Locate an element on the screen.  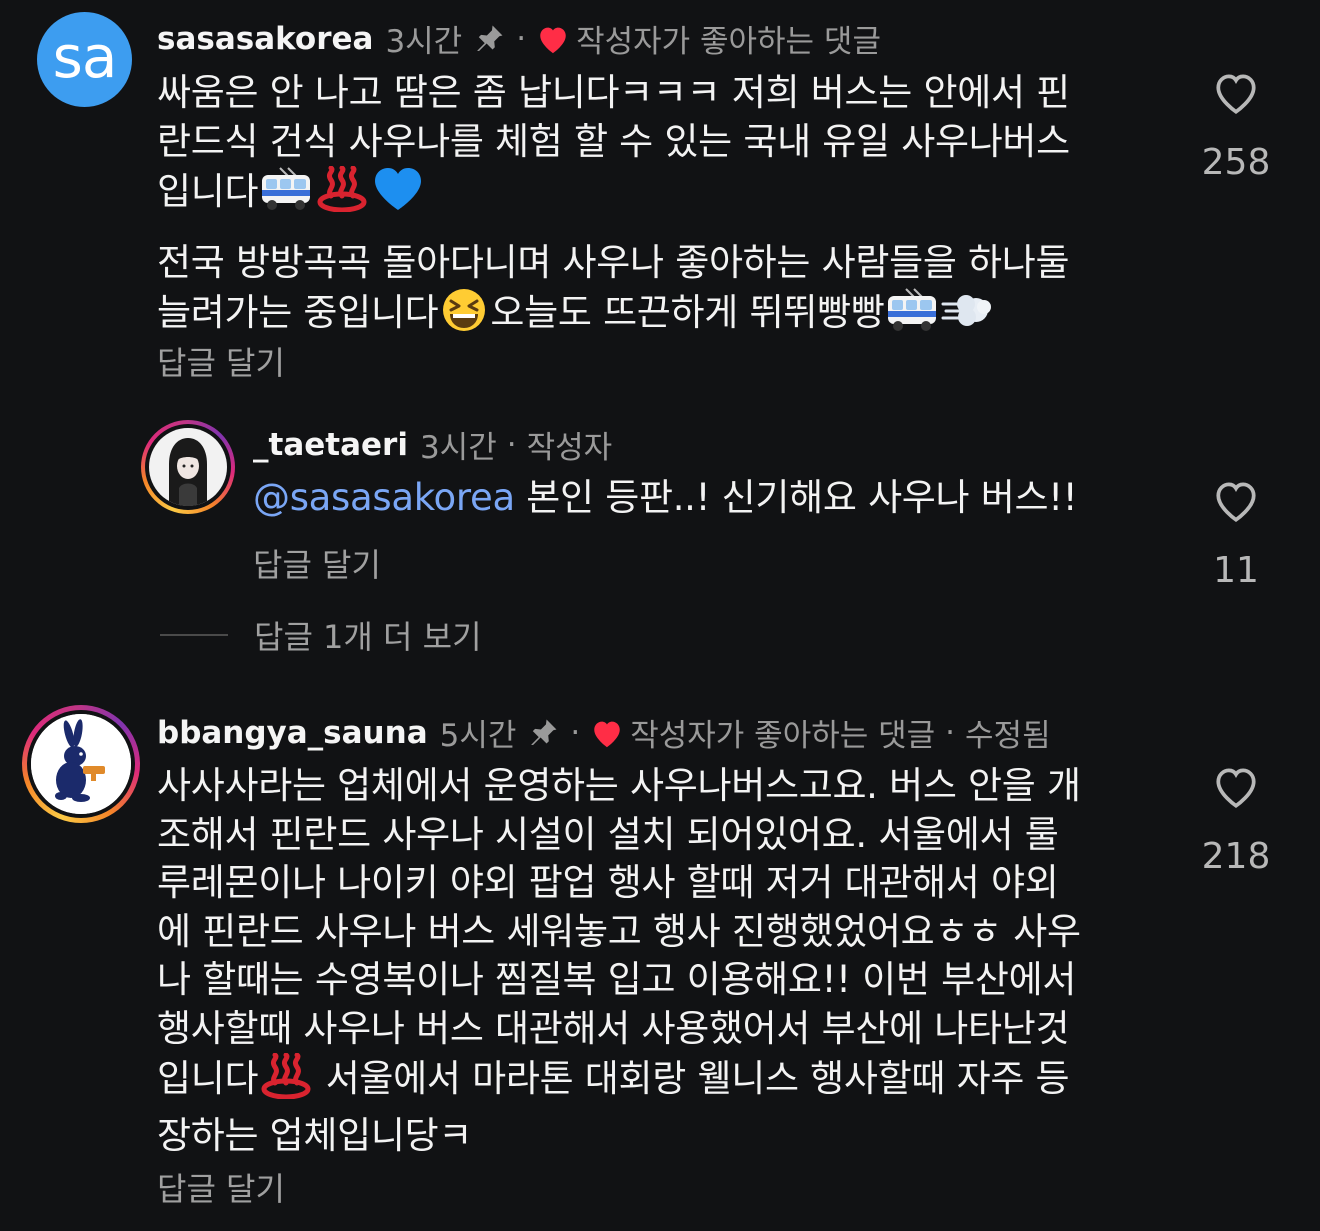
dash-emoji is located at coordinates (968, 316).